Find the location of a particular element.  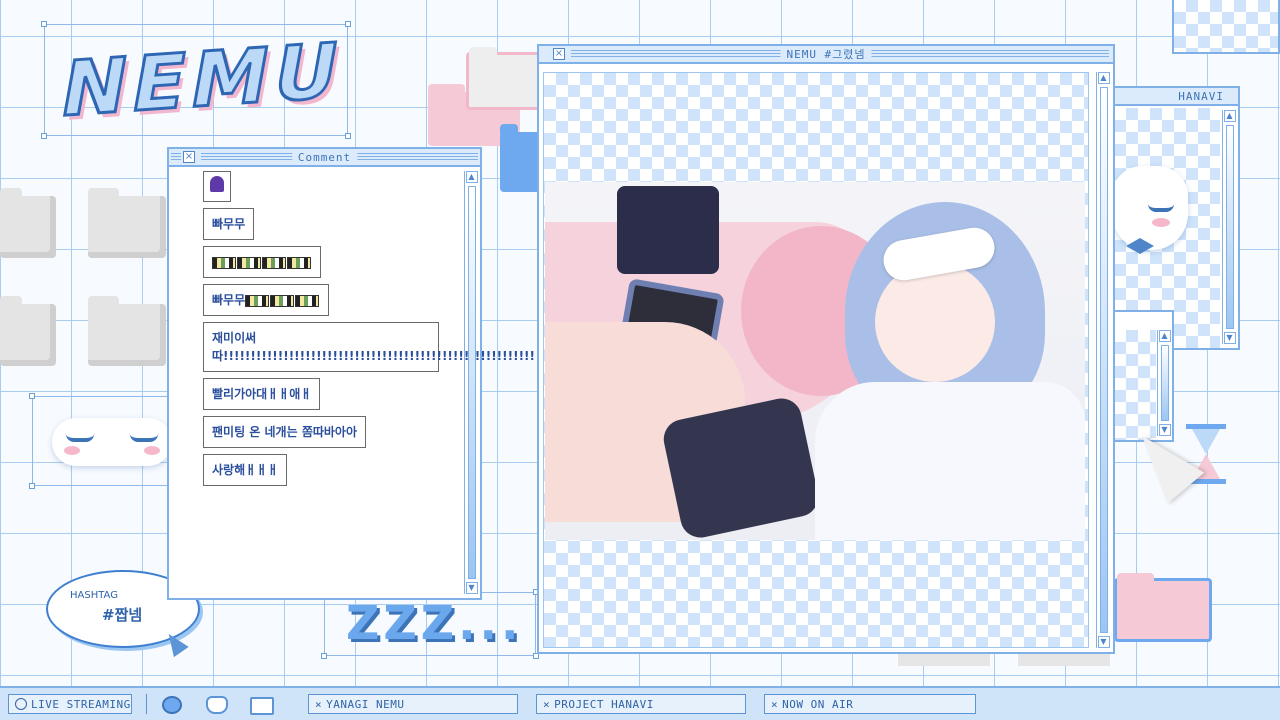

main-scrollbar: ▲ ▼ is located at coordinates (1103, 360).